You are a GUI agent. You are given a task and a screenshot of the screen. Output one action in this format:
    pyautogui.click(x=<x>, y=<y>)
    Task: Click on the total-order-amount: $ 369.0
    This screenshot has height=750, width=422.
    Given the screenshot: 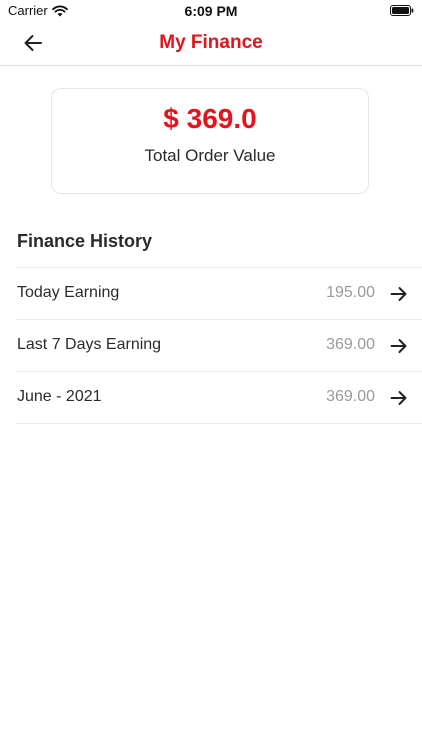 What is the action you would take?
    pyautogui.click(x=210, y=118)
    